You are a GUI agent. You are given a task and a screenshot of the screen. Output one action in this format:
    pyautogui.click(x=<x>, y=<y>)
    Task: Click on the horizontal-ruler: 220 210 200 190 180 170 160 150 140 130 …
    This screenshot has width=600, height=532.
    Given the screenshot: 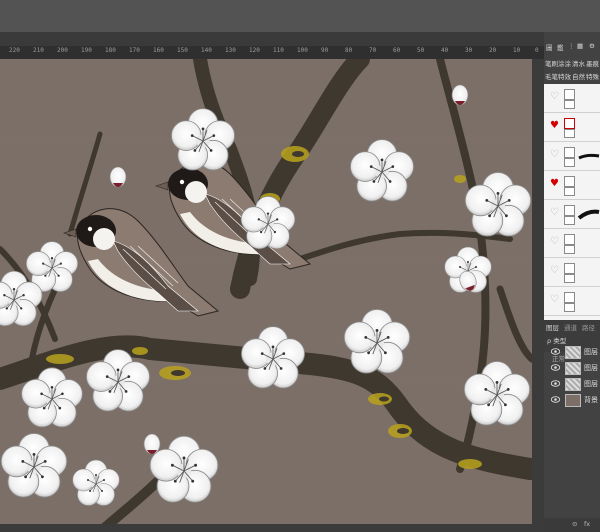 What is the action you would take?
    pyautogui.click(x=272, y=52)
    